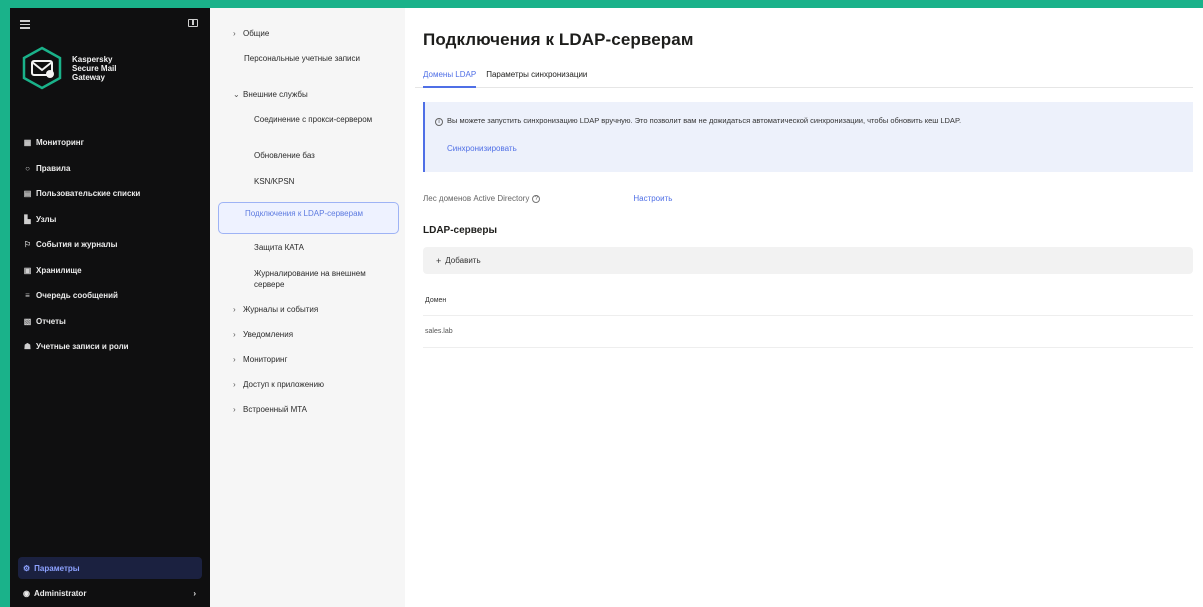 This screenshot has width=1203, height=607. Describe the element at coordinates (25, 25) in the screenshot. I see `menu-icon` at that location.